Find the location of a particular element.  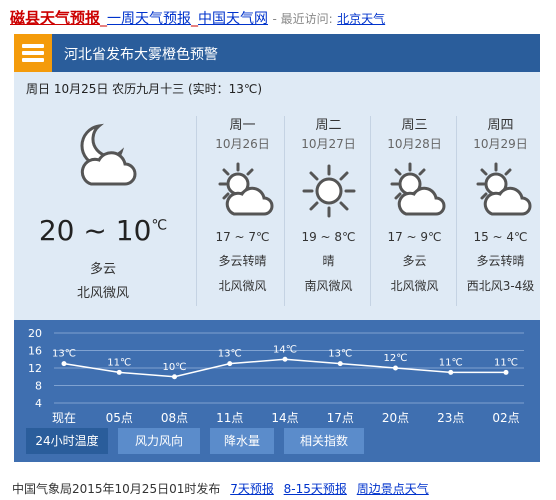

weekday: 周三 is located at coordinates (414, 125).